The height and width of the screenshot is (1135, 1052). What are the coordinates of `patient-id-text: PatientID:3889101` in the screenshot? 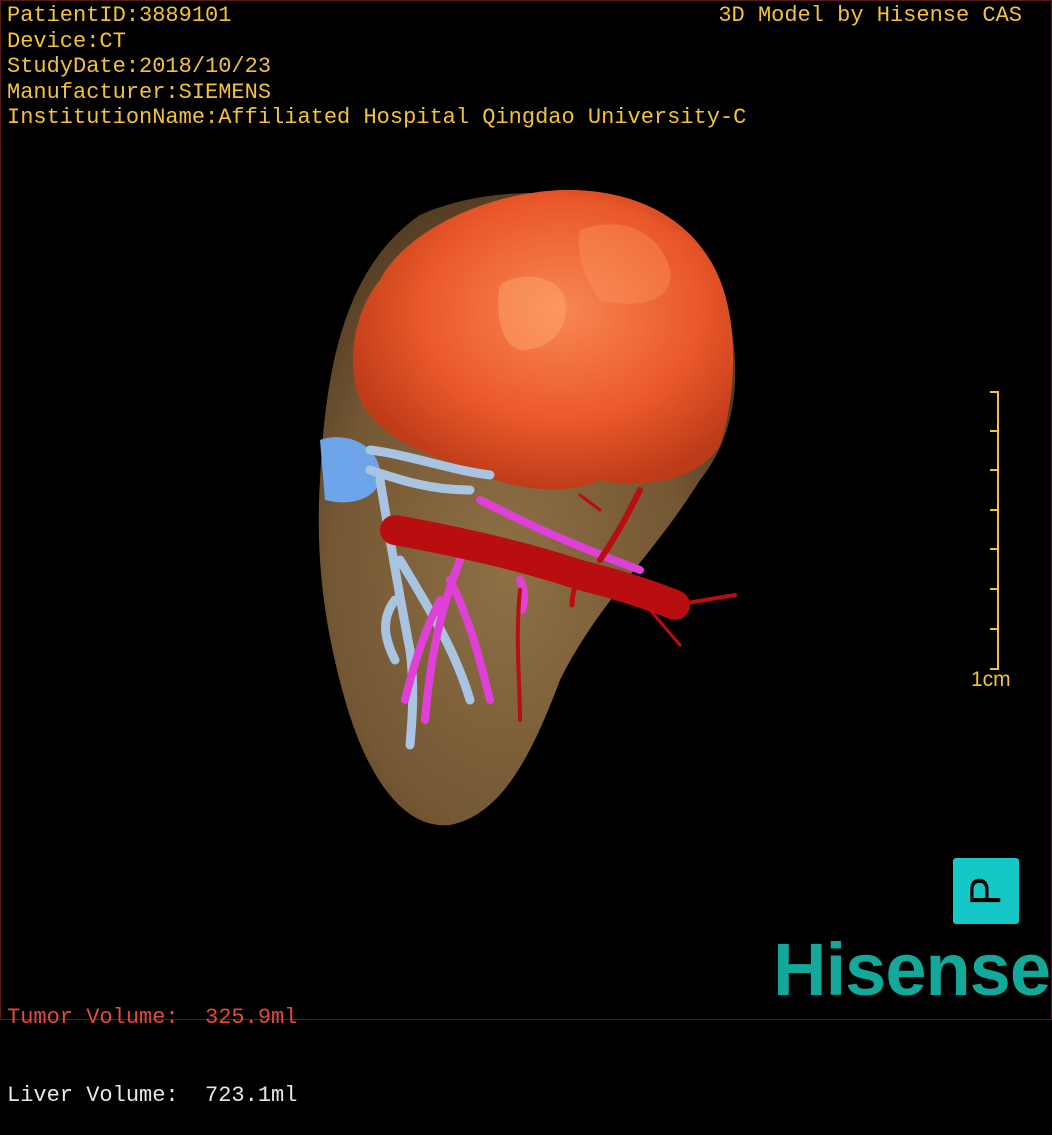 It's located at (119, 15).